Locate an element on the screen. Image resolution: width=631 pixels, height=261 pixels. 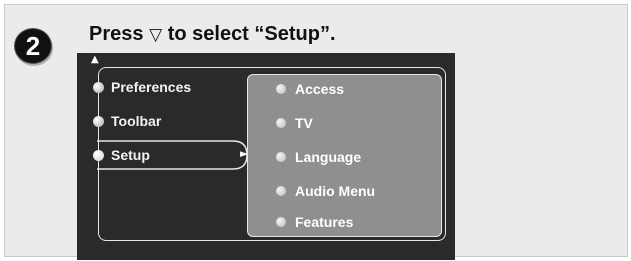
up-arrow-icon: ▲ is located at coordinates (95, 59).